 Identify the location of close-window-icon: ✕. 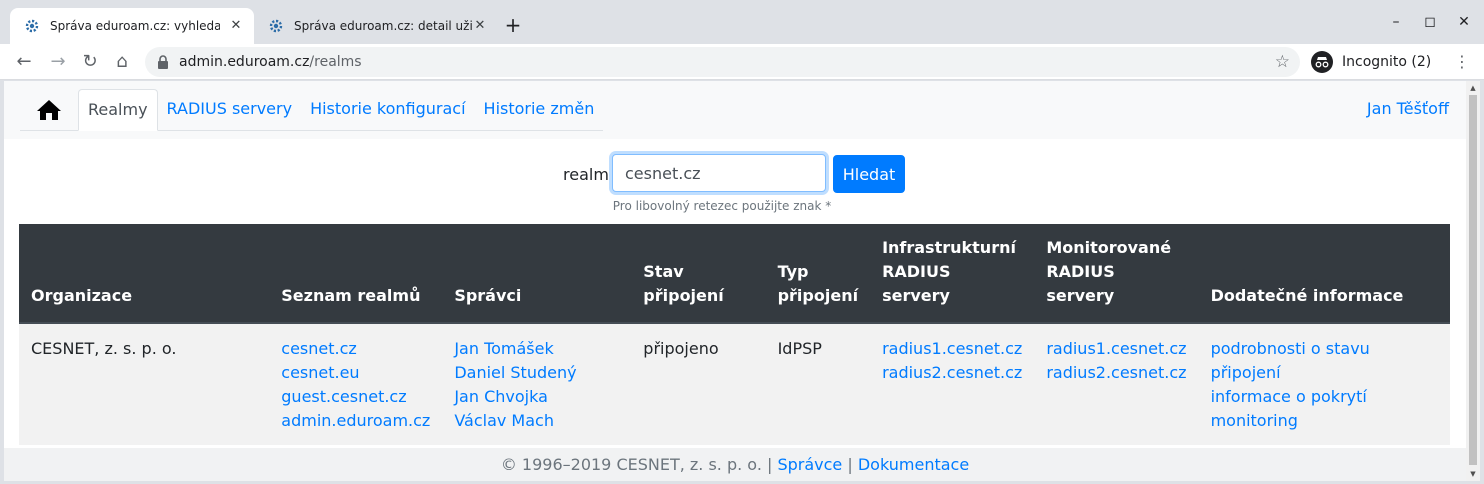
(1464, 22).